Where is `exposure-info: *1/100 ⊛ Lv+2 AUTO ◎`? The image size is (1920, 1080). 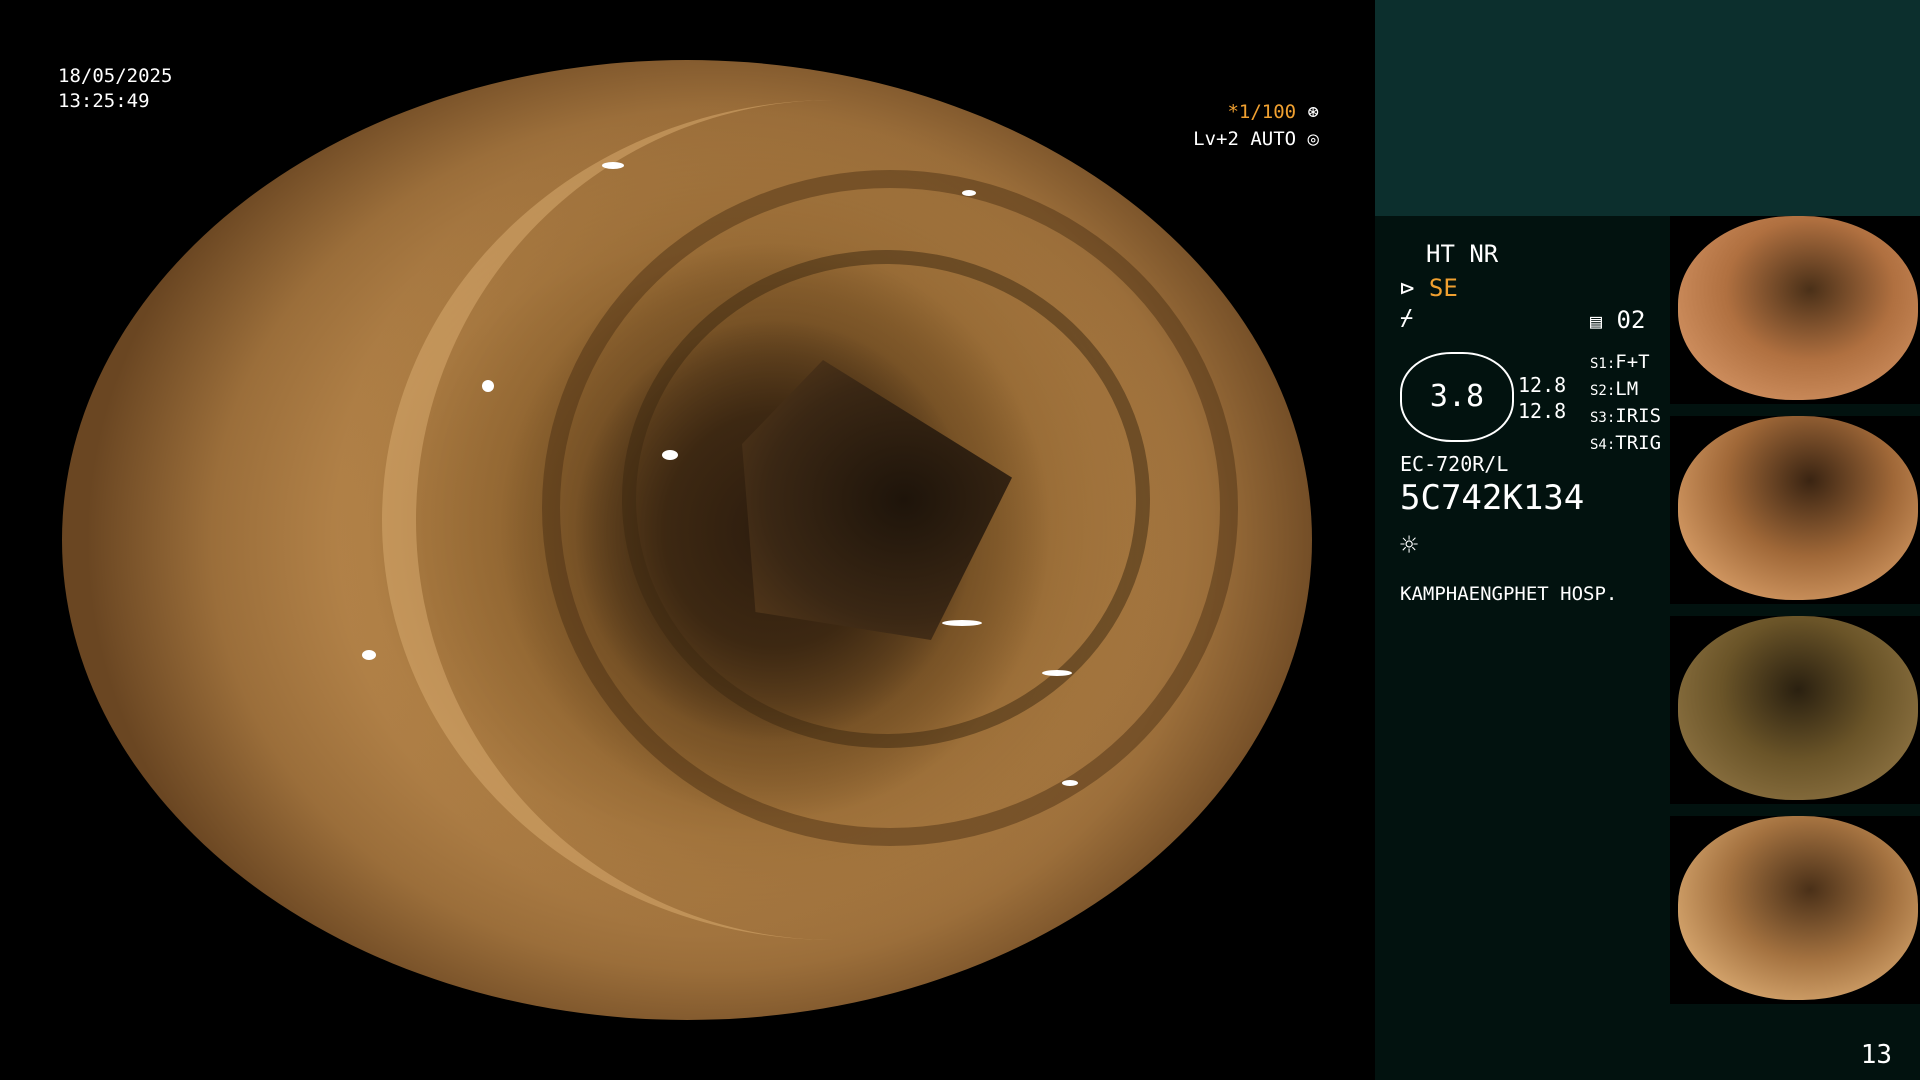
exposure-info: *1/100 ⊛ Lv+2 AUTO ◎ is located at coordinates (1256, 126).